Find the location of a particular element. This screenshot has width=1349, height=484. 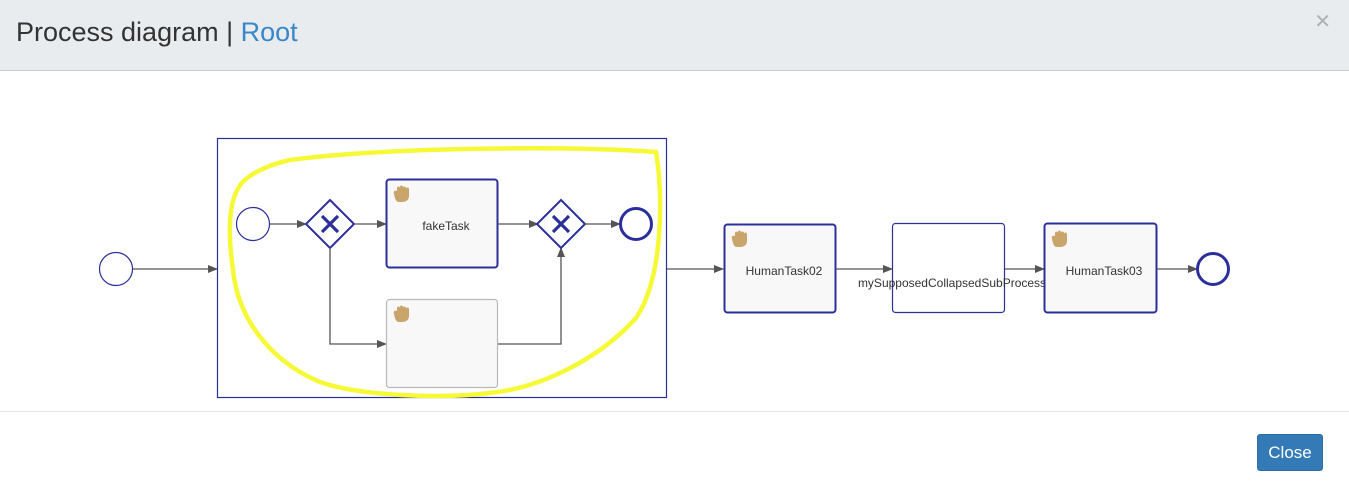

modal-title: Process diagram | Root is located at coordinates (157, 32).